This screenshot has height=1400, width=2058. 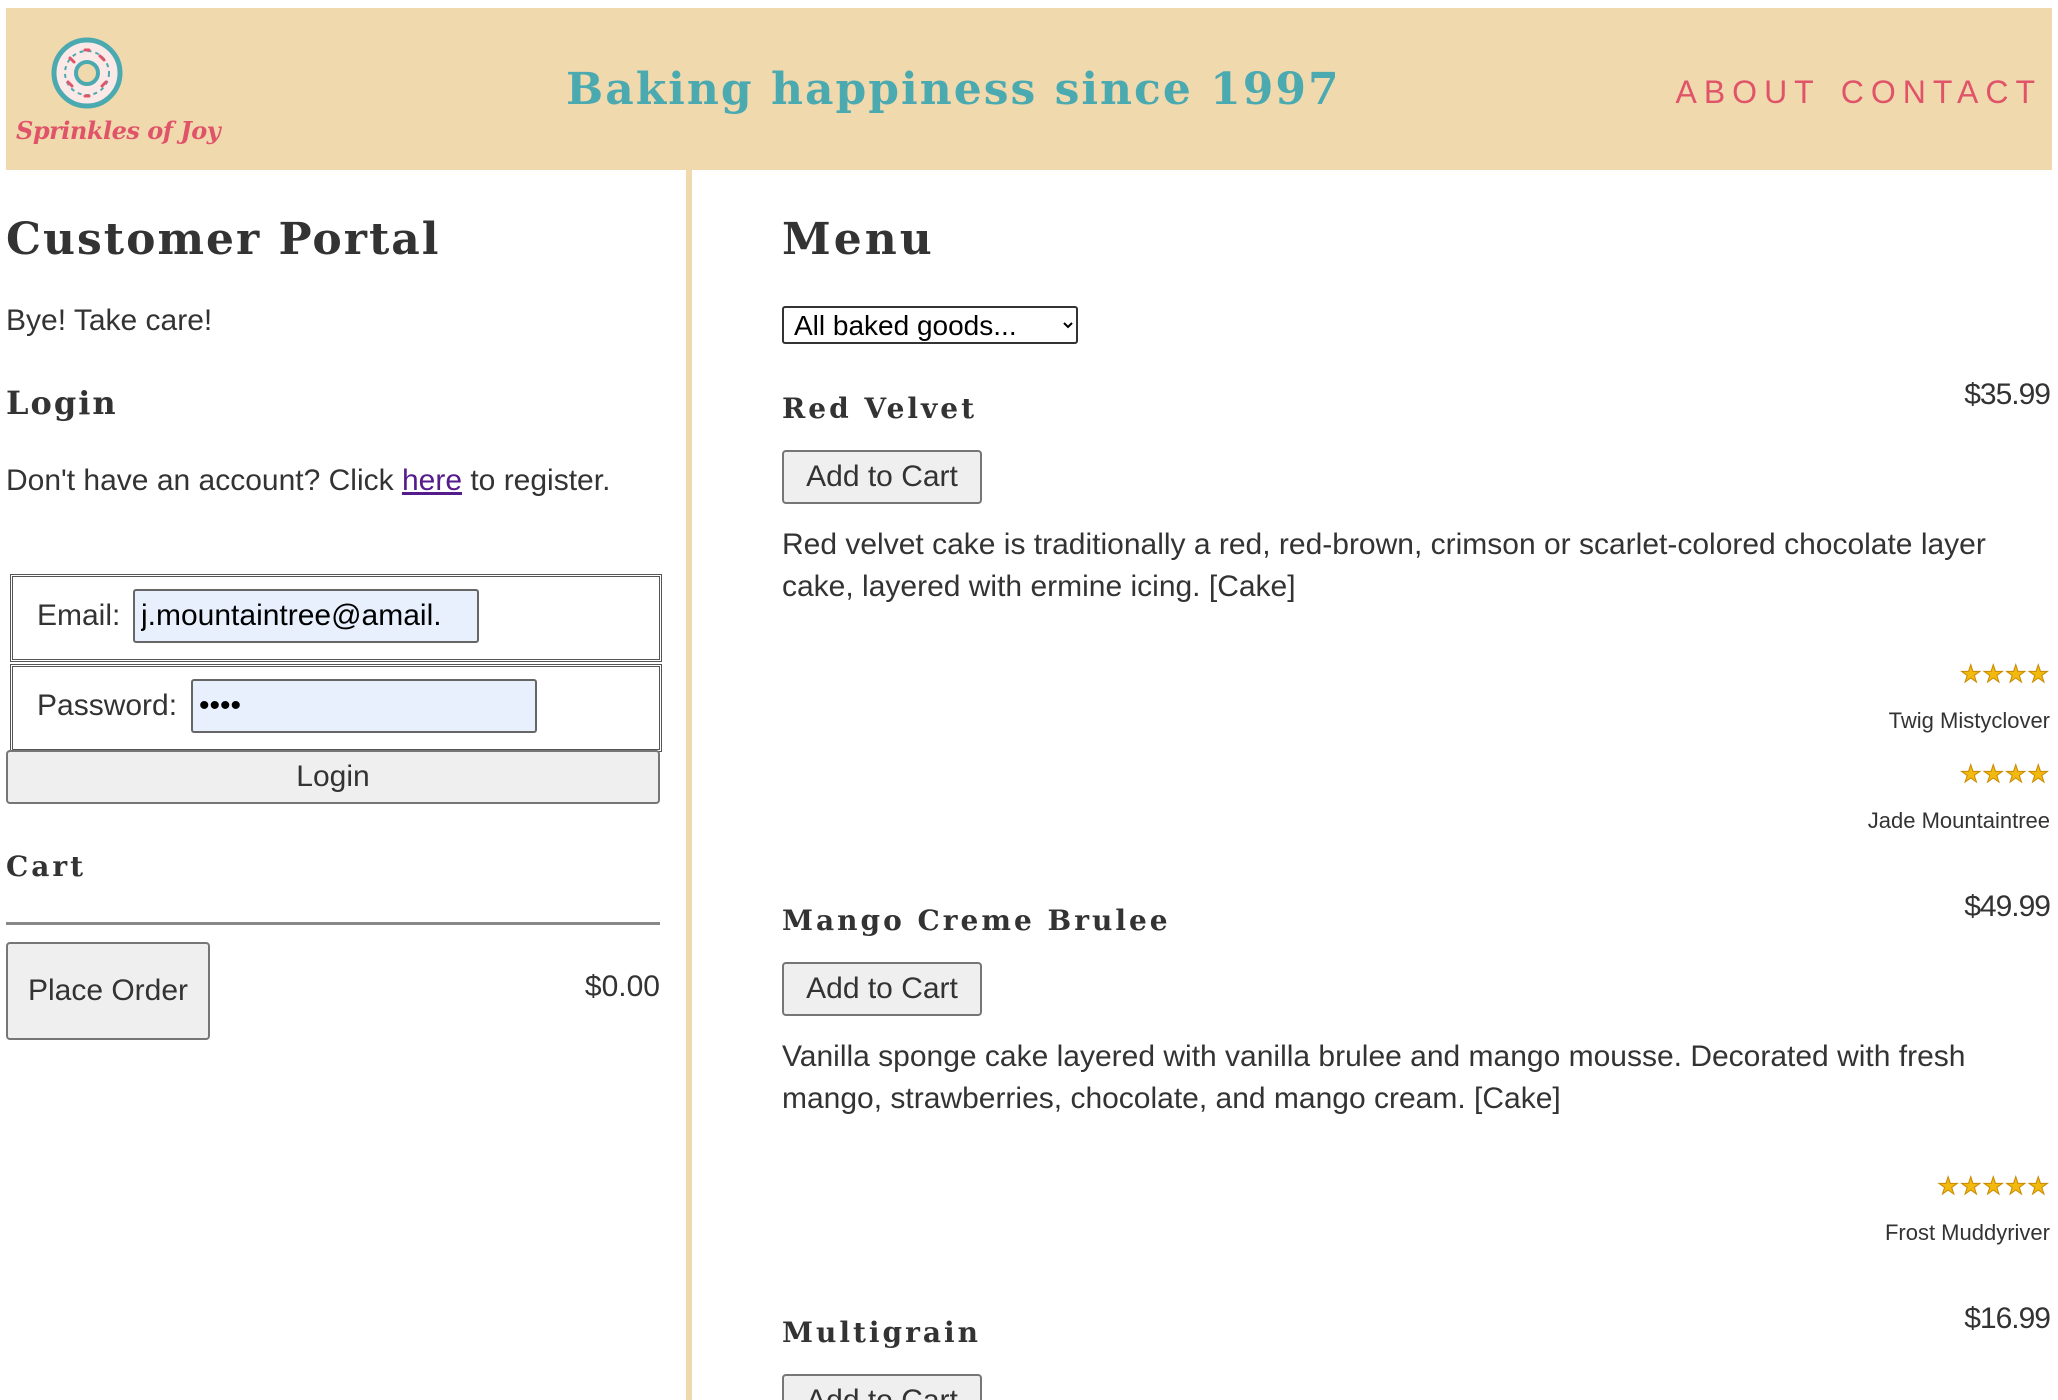 What do you see at coordinates (223, 239) in the screenshot?
I see `portal-title: Customer Portal` at bounding box center [223, 239].